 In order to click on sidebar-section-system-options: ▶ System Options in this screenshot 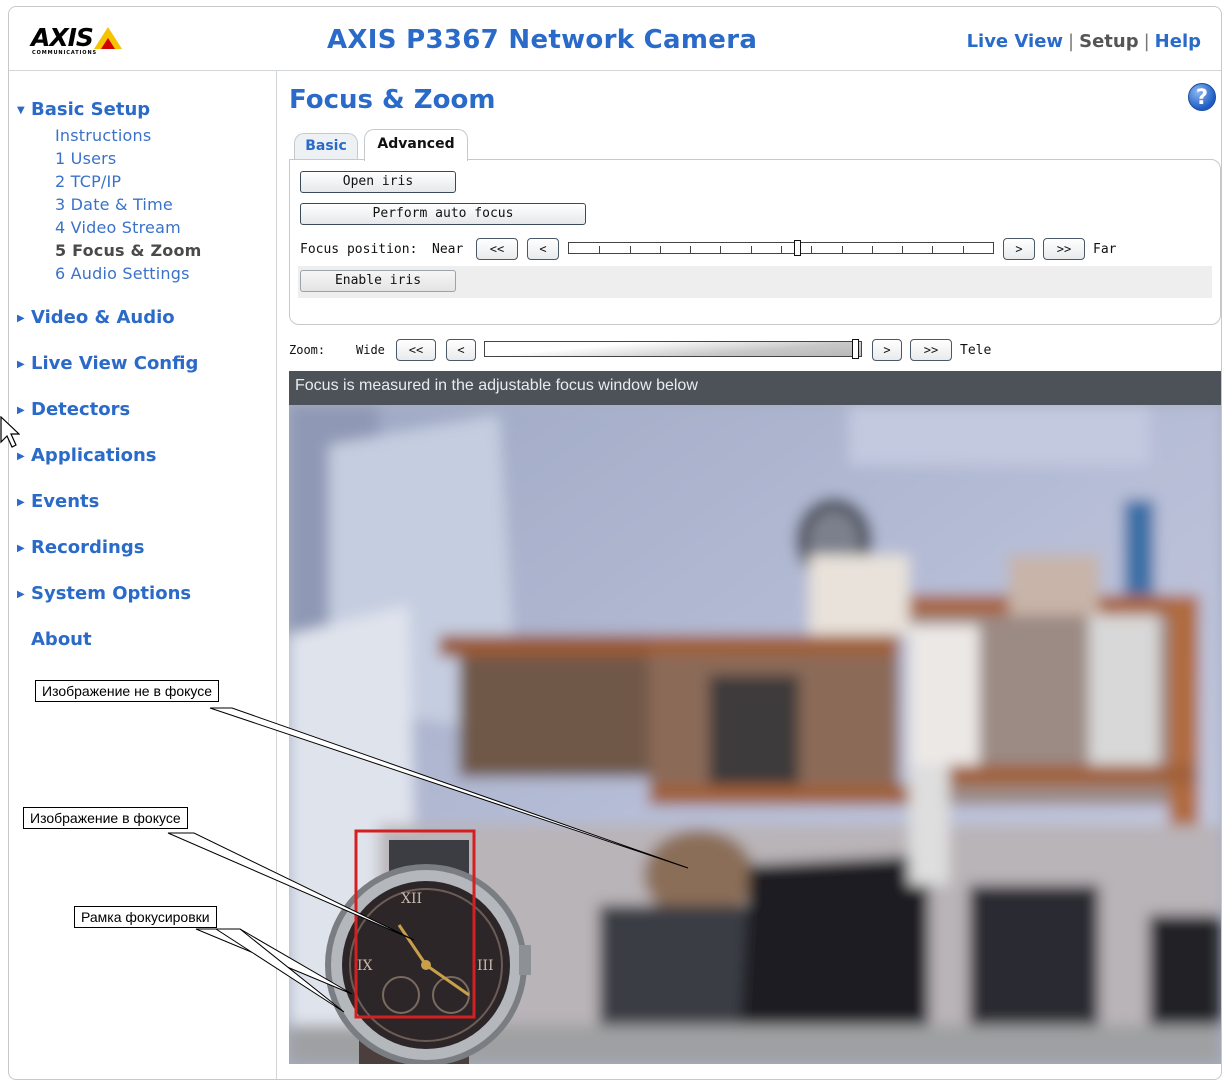, I will do `click(104, 593)`.